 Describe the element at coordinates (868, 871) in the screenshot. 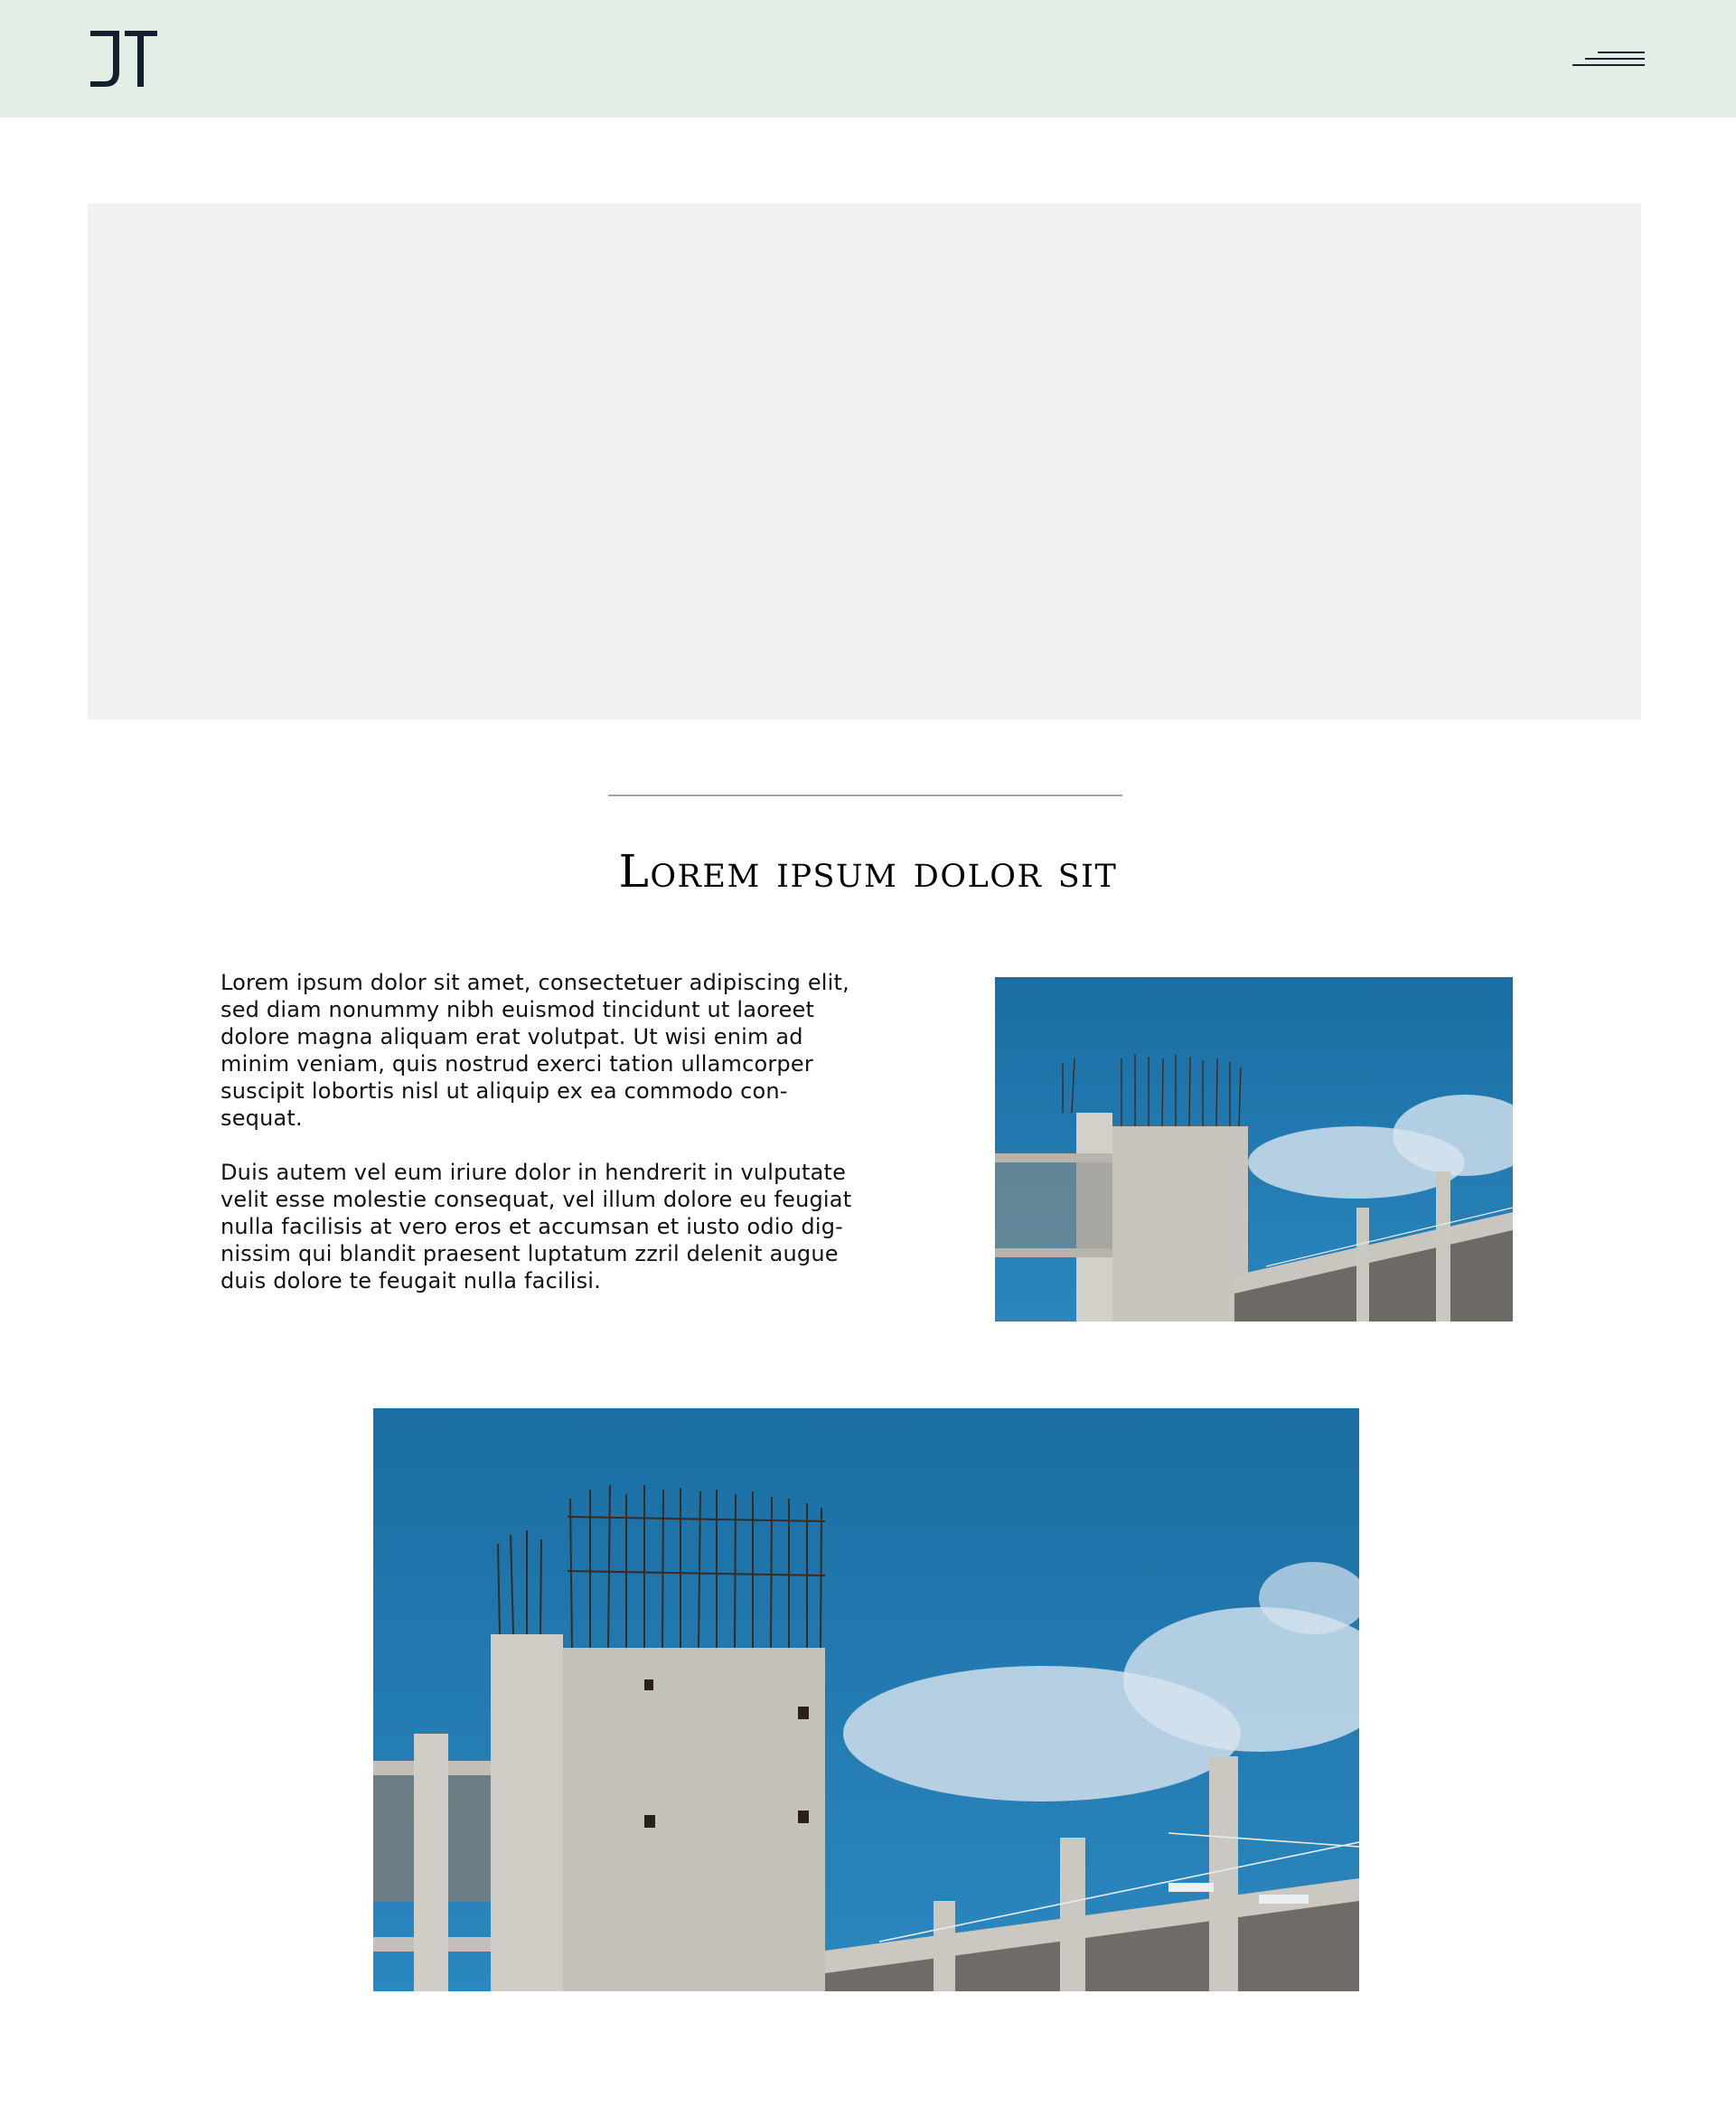

I see `section-title: Lorem ipsum dolor sit` at that location.